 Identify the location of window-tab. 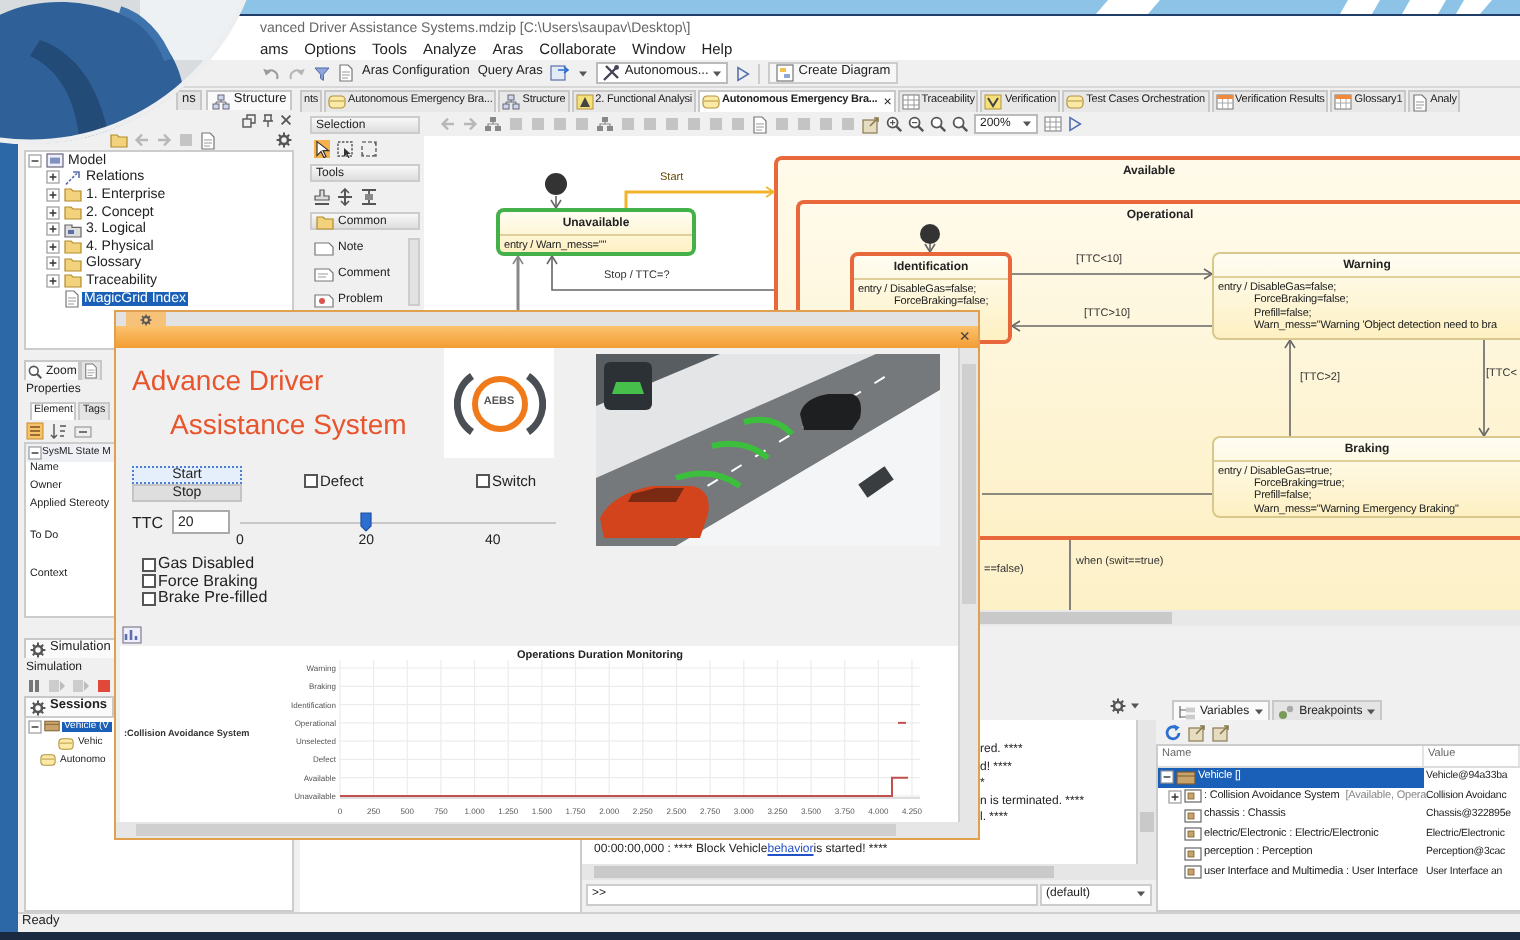
(146, 319).